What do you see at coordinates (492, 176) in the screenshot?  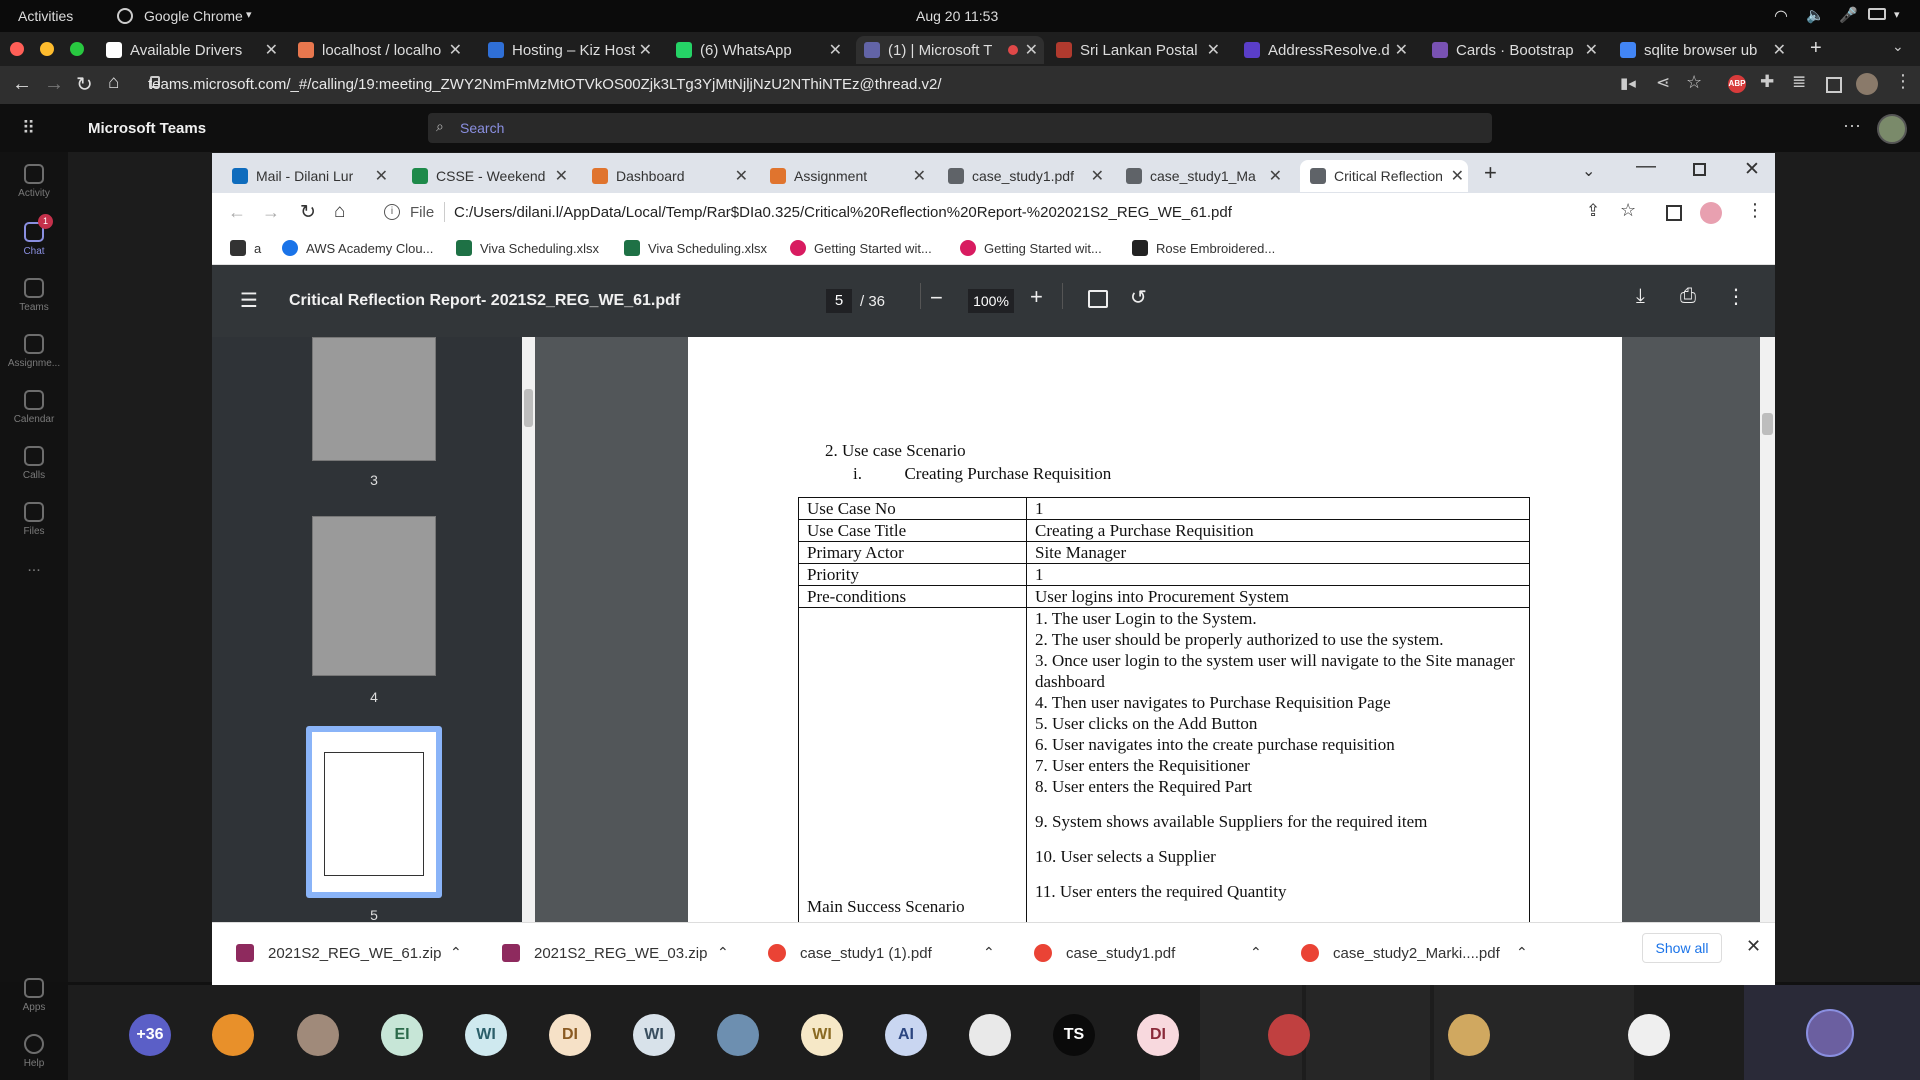 I see `inner-tab: CSSE - Weekend ✕` at bounding box center [492, 176].